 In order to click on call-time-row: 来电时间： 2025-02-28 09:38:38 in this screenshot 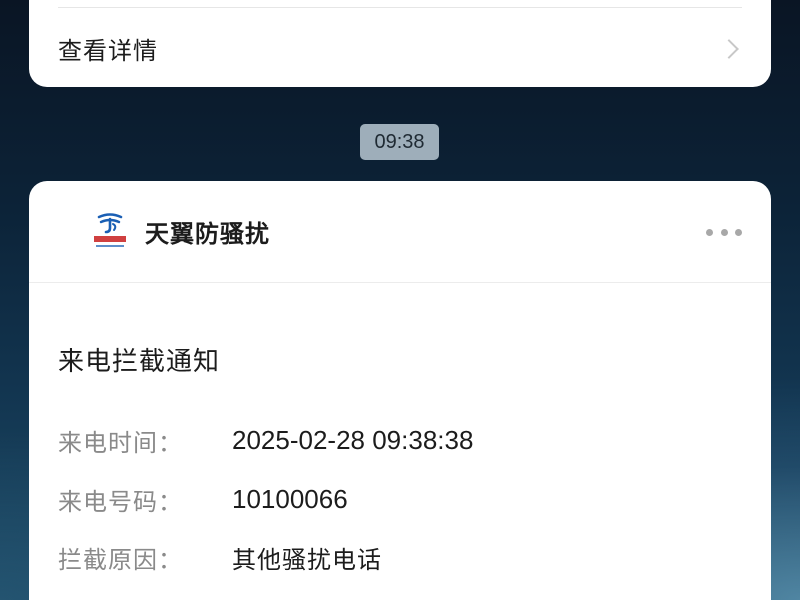, I will do `click(265, 440)`.